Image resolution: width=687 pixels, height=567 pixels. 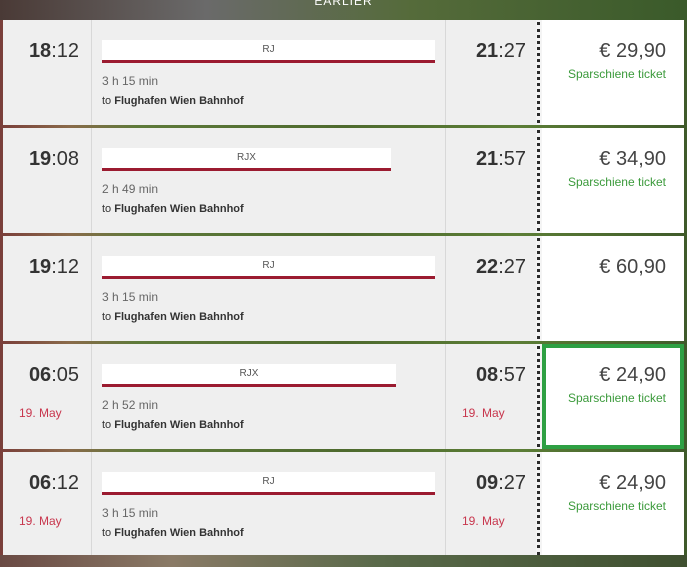 What do you see at coordinates (632, 159) in the screenshot?
I see `price-text: € 34,90` at bounding box center [632, 159].